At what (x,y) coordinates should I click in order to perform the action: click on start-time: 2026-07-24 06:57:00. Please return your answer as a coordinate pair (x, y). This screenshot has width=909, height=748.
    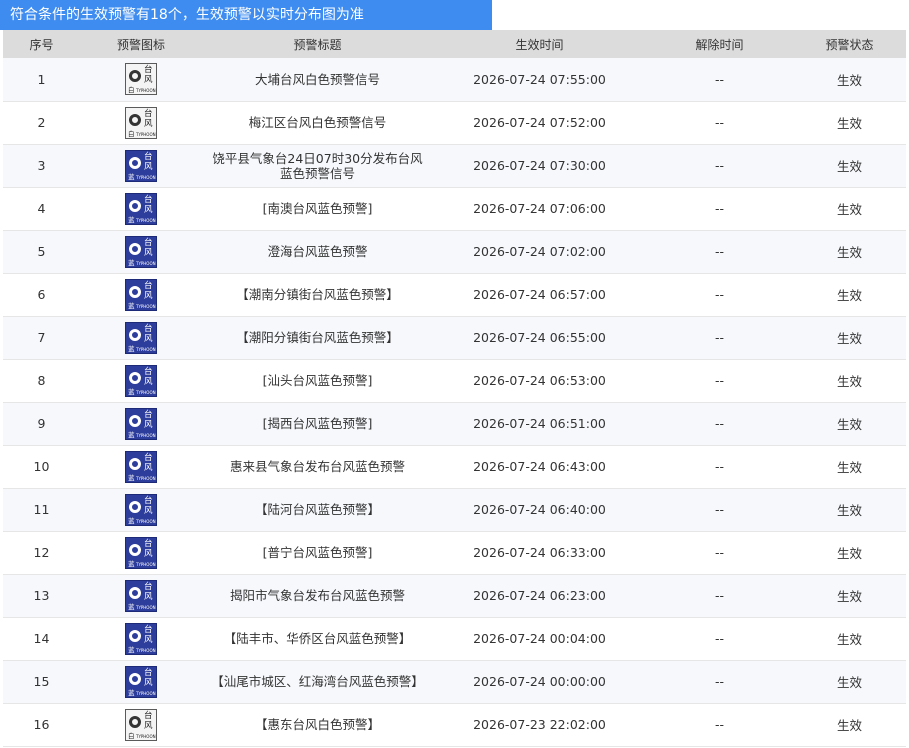
    Looking at the image, I should click on (539, 294).